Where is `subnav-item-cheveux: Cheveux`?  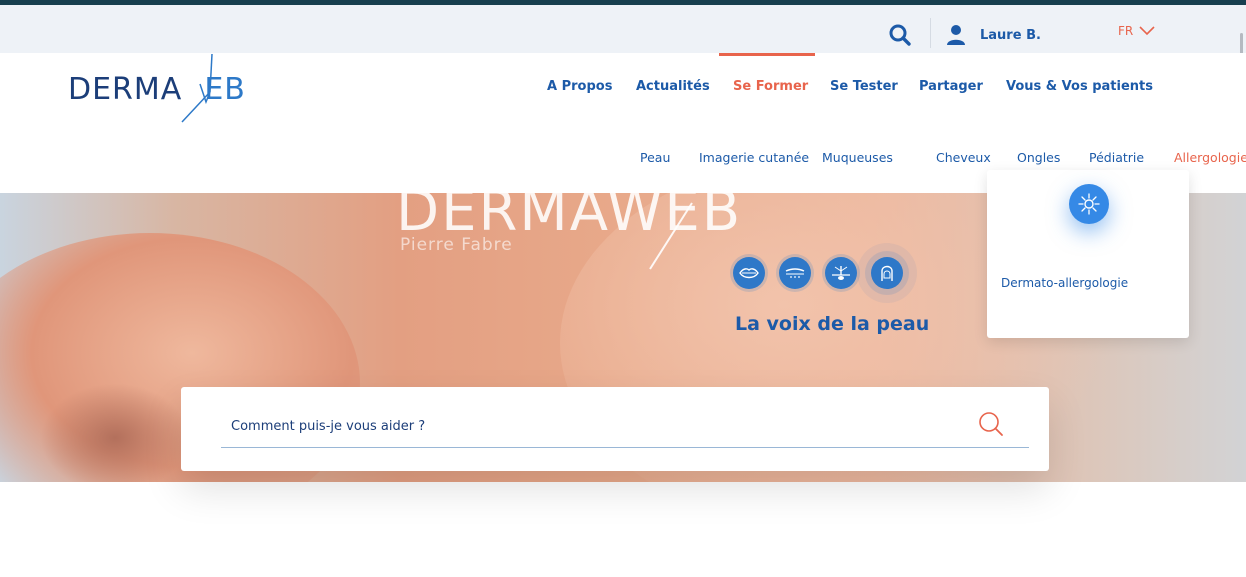 subnav-item-cheveux: Cheveux is located at coordinates (963, 157).